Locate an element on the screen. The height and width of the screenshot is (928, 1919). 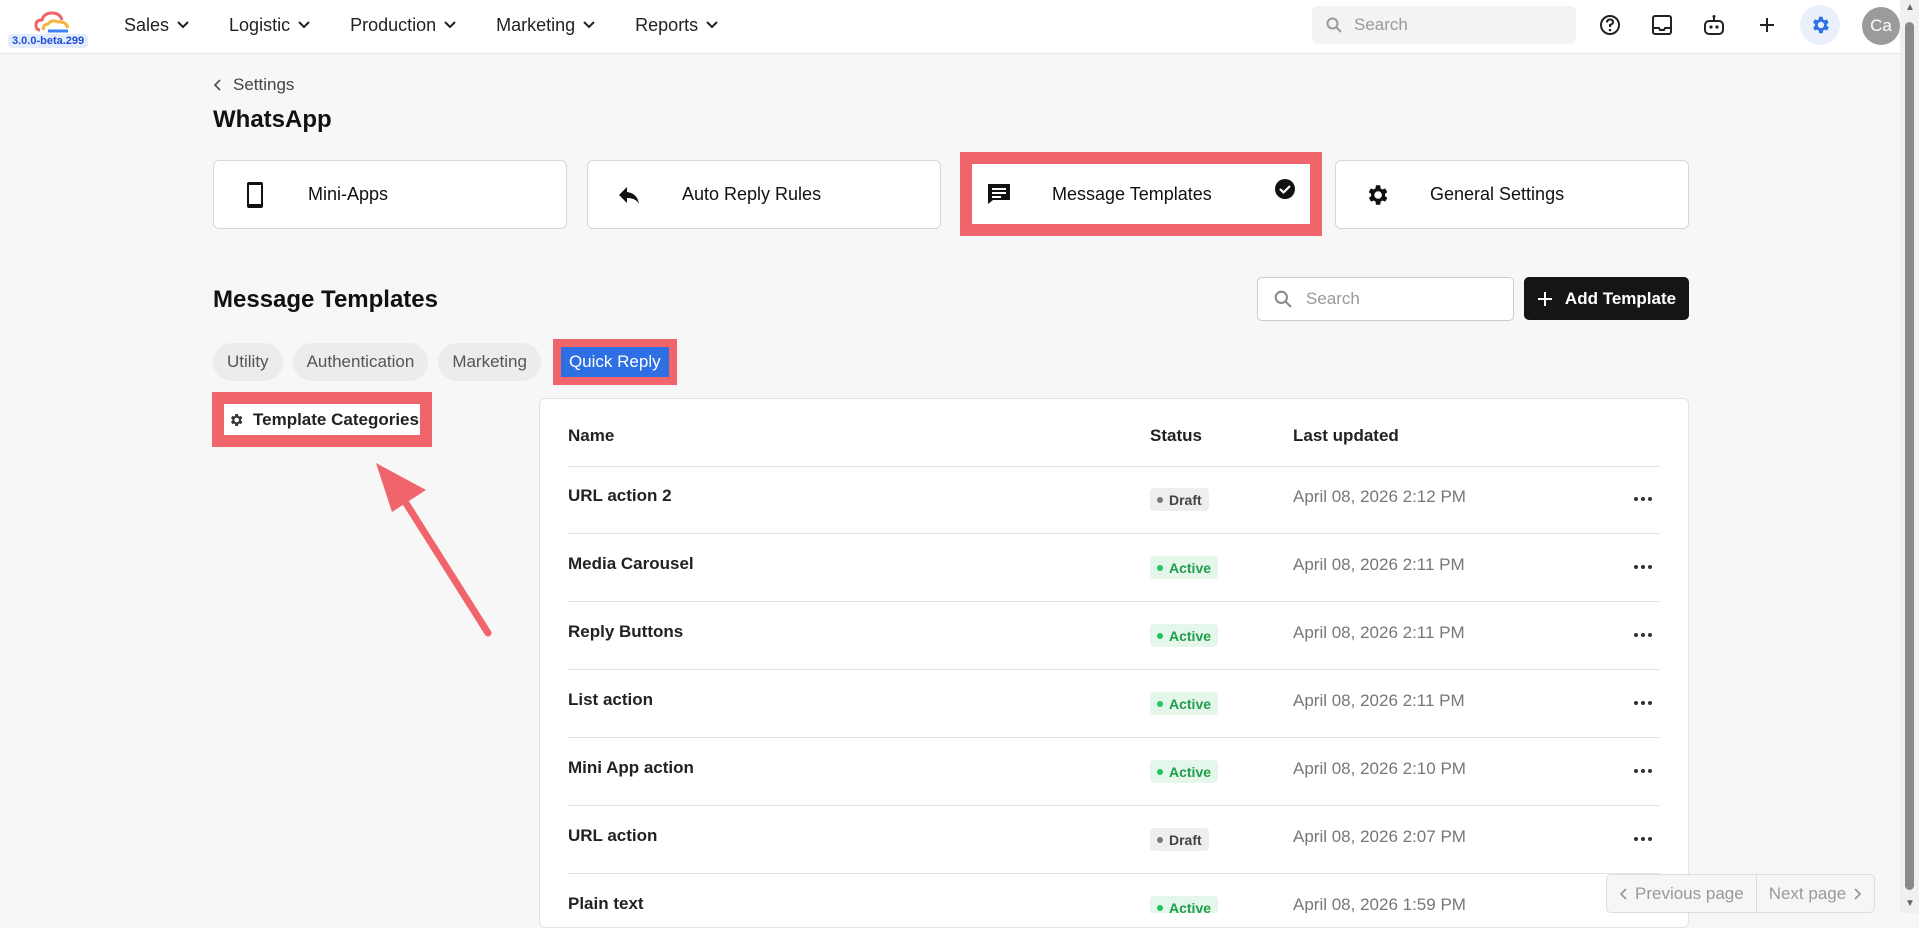
cloud-logo-icon is located at coordinates (53, 22).